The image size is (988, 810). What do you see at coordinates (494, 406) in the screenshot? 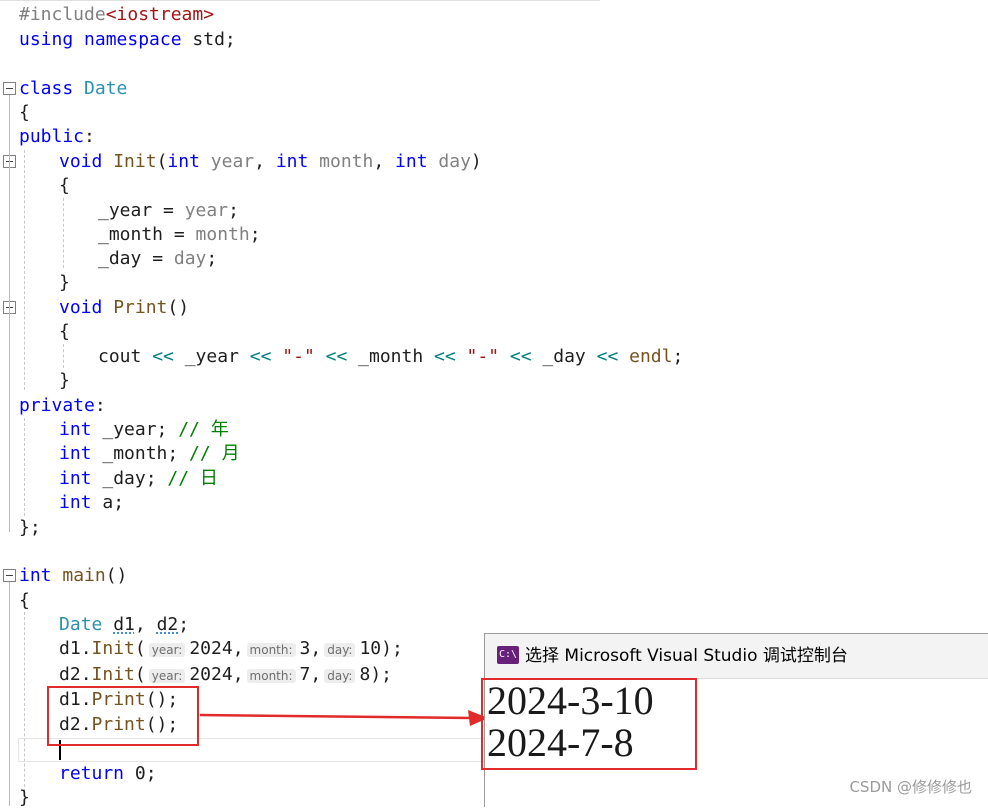
I see `code-line-17: private:` at bounding box center [494, 406].